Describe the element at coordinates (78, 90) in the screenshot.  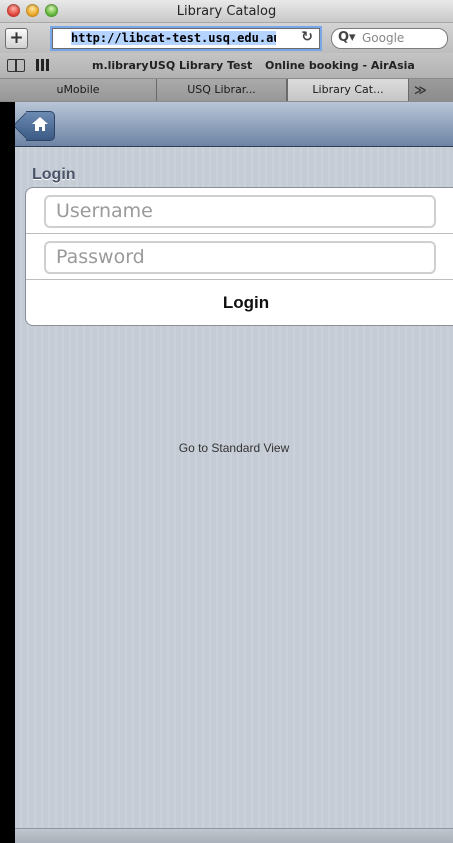
I see `tab-umobile: uMobile` at that location.